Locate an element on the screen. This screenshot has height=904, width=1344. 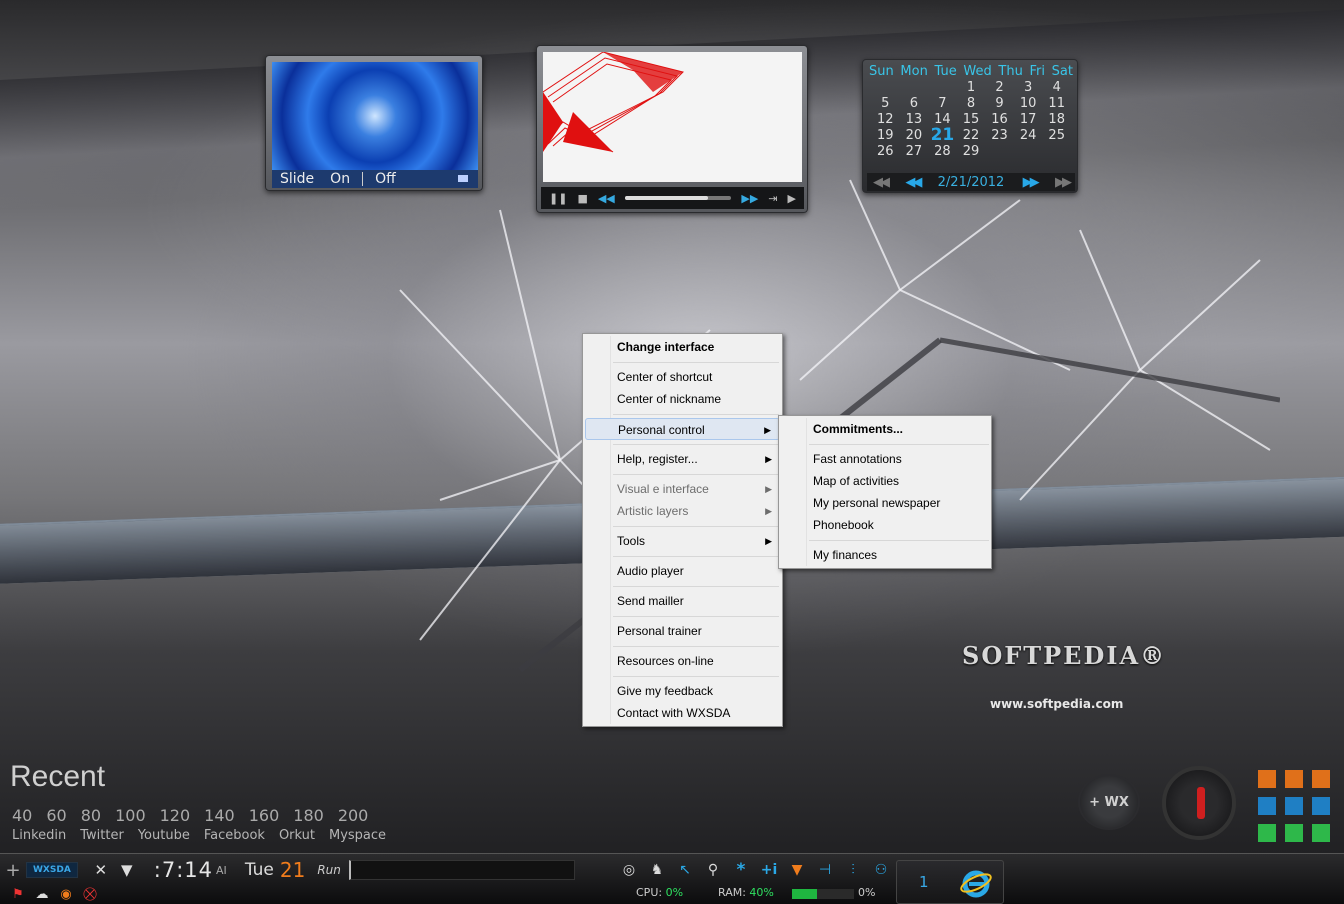
asterisk-icon: * is located at coordinates (741, 870).